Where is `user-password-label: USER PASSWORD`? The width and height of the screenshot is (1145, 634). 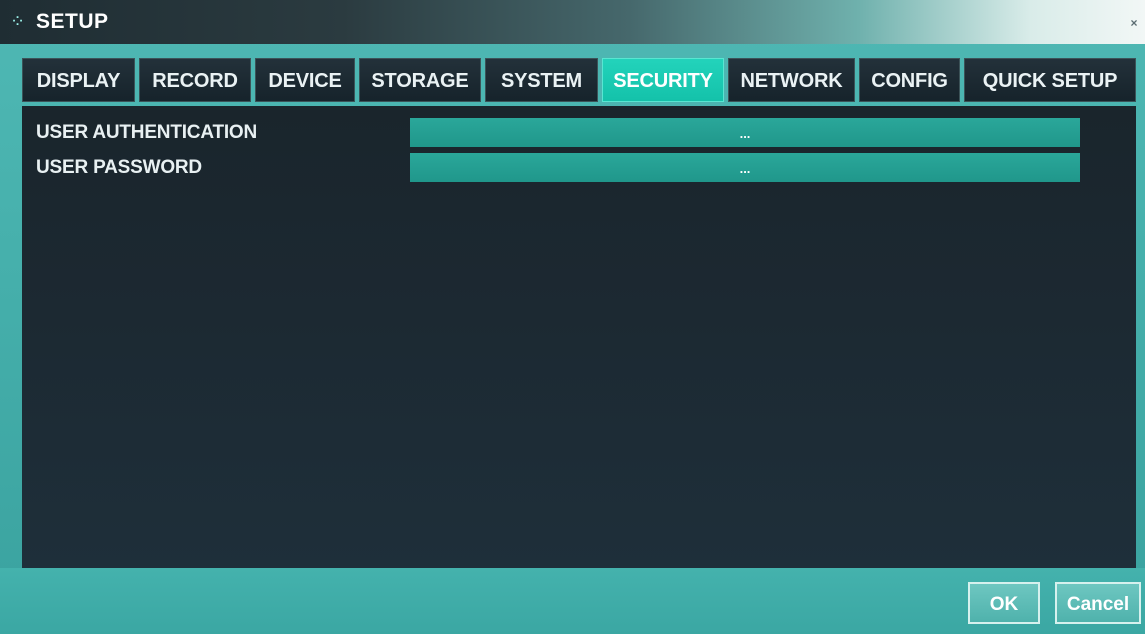 user-password-label: USER PASSWORD is located at coordinates (119, 167).